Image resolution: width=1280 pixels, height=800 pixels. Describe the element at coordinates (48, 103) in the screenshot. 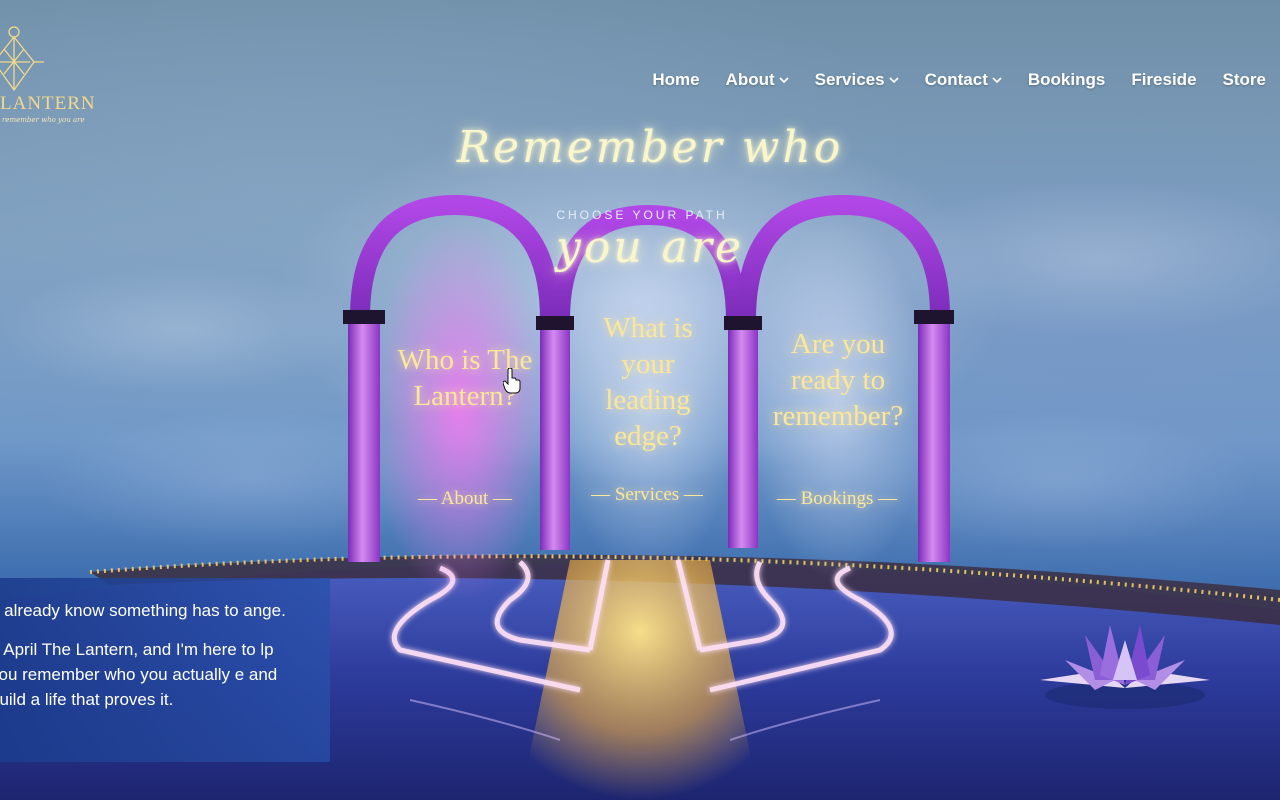

I see `brand-name: LANTERN` at that location.